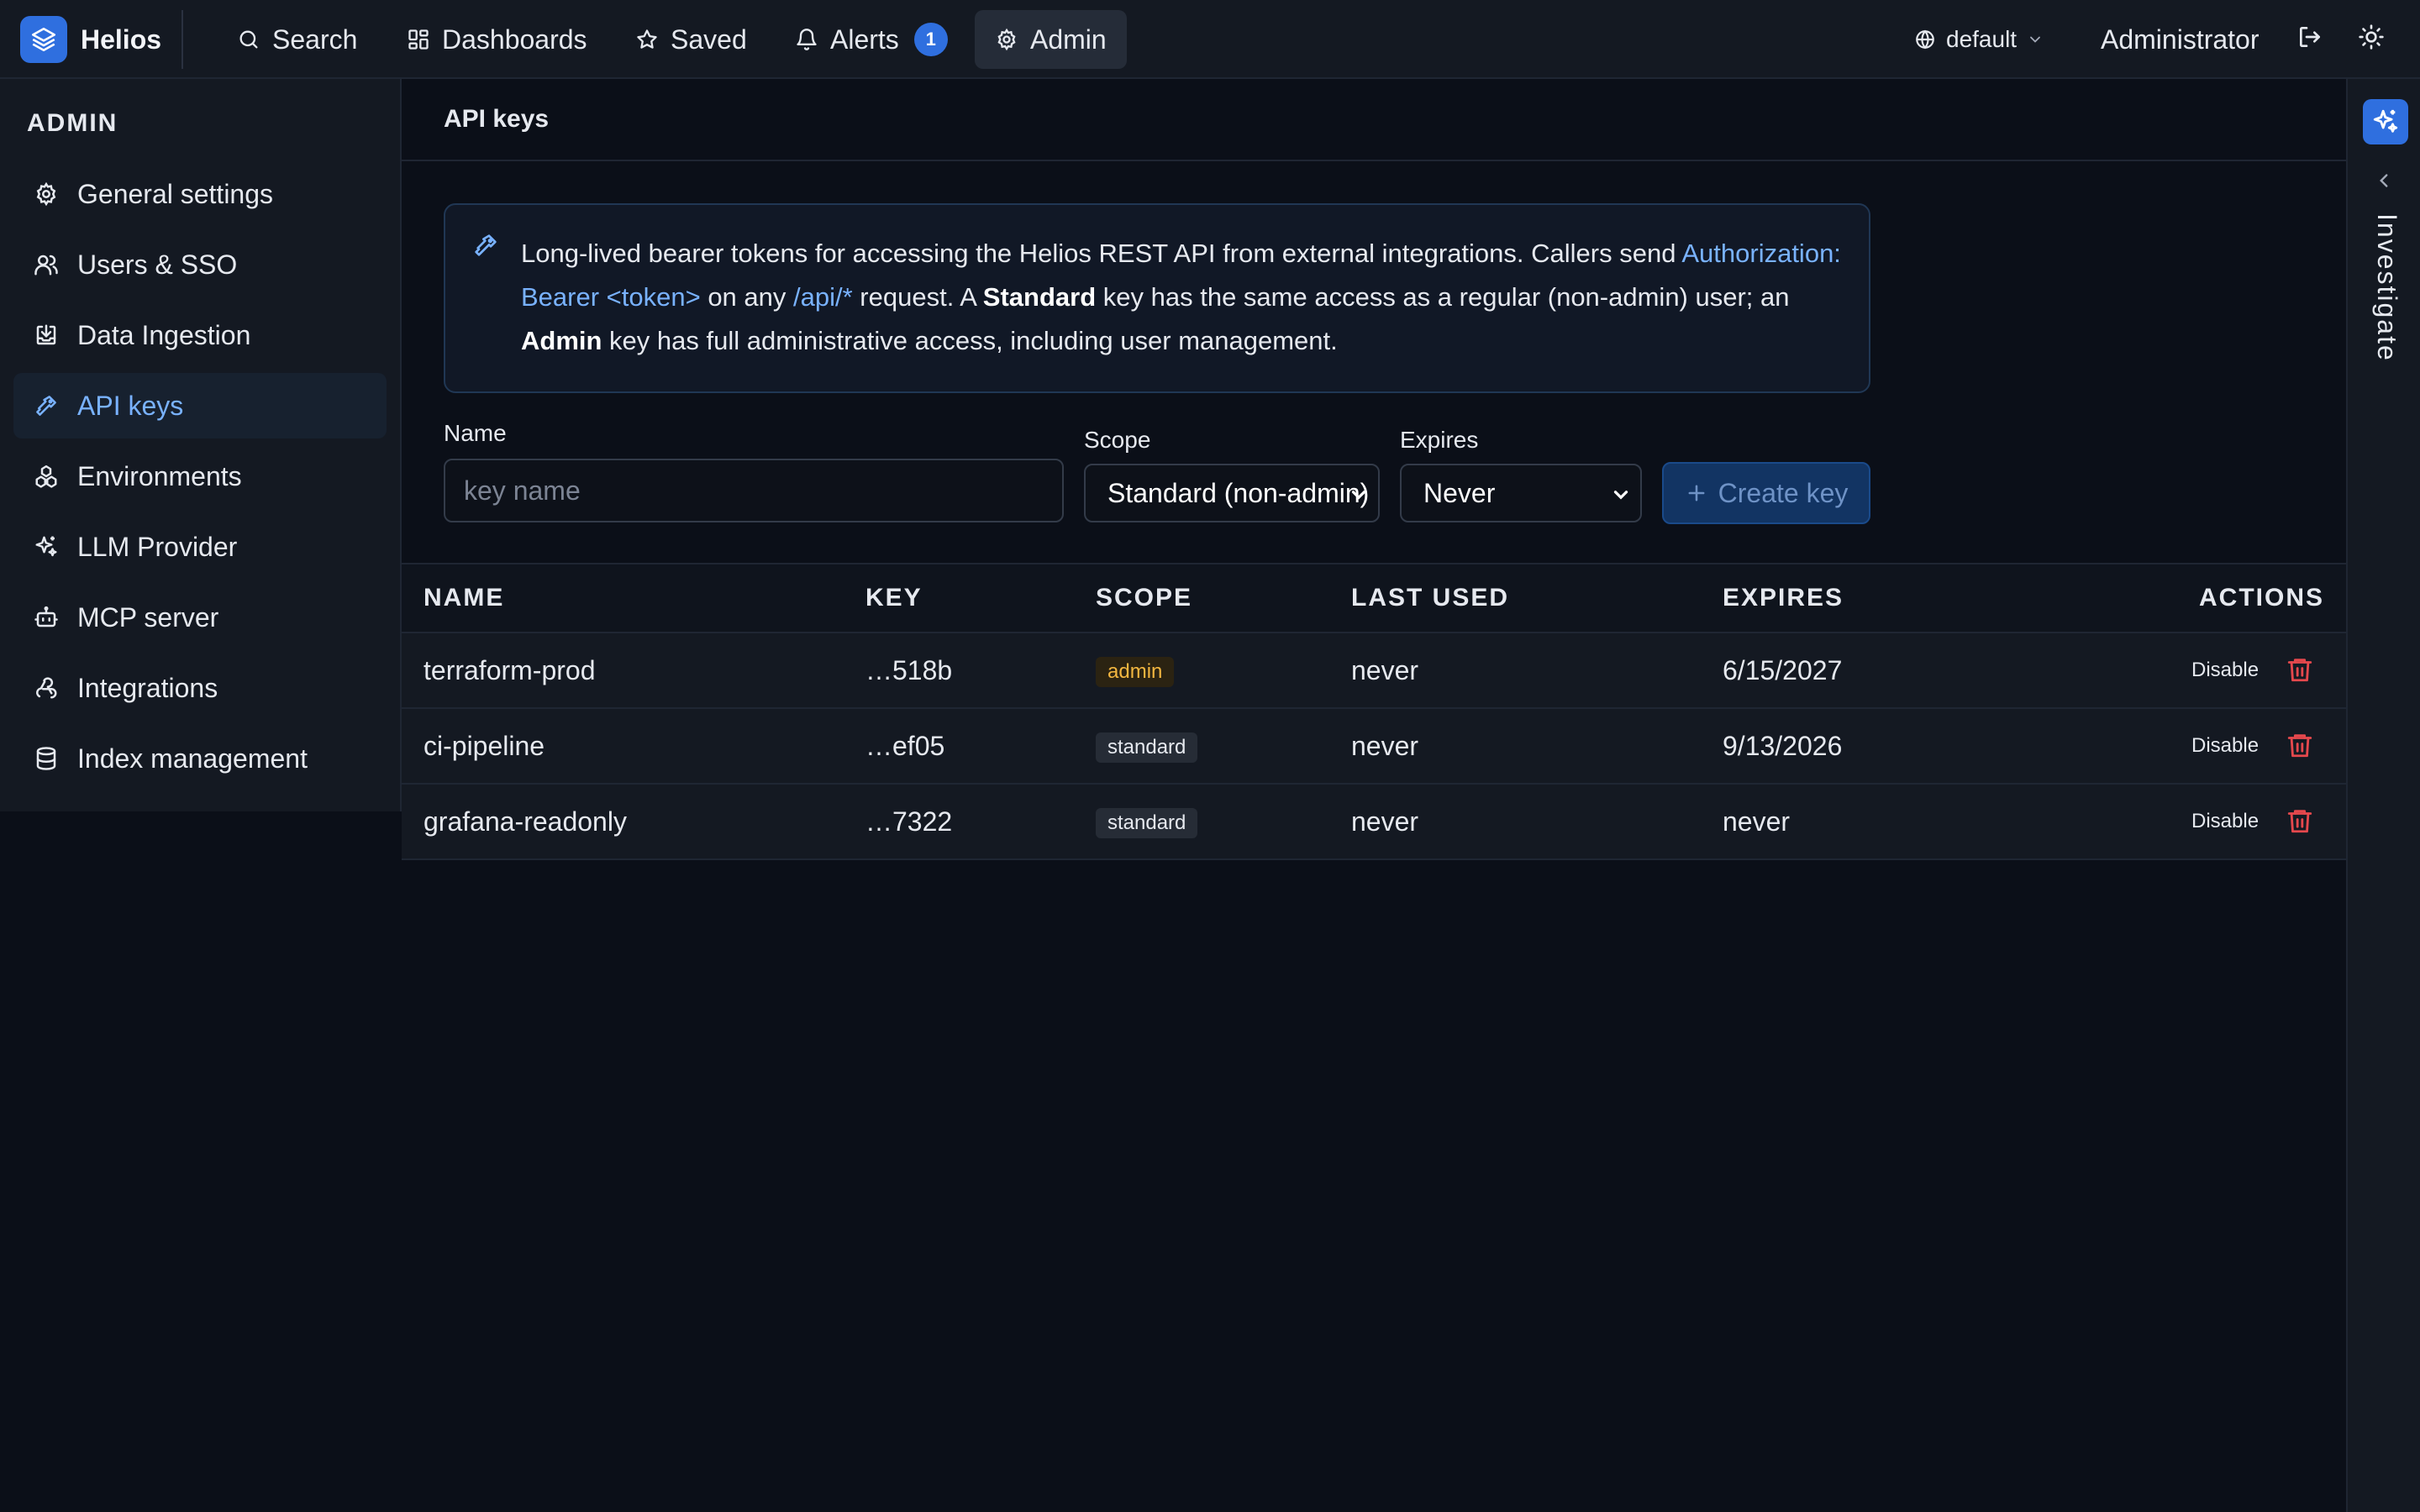 The height and width of the screenshot is (1512, 2420). I want to click on sidebar-item-label: Users & SSO, so click(157, 264).